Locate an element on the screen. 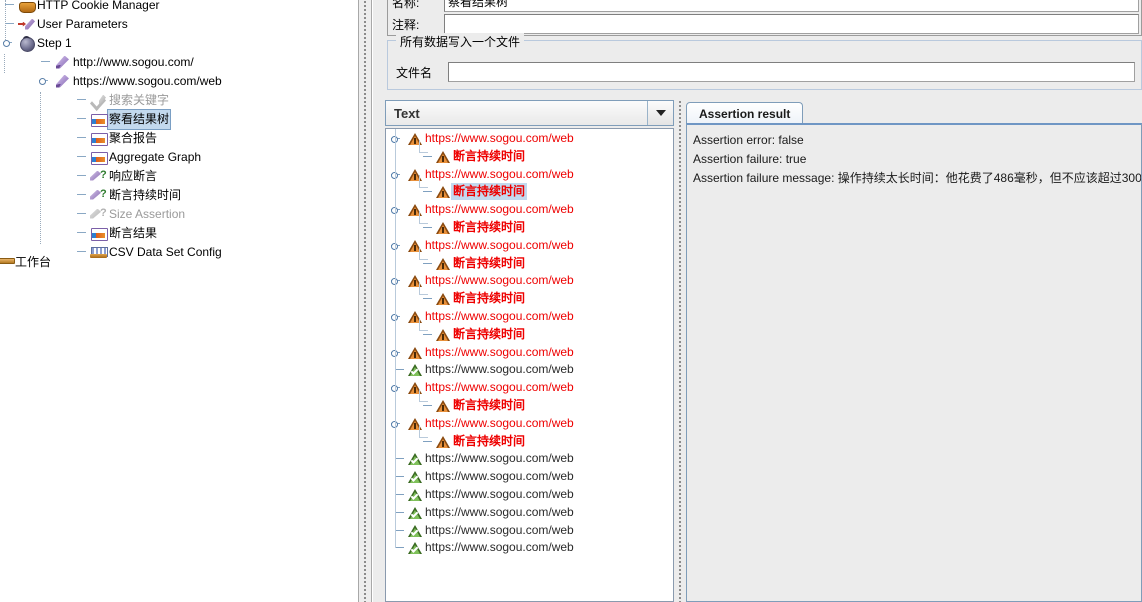 The height and width of the screenshot is (602, 1142). tree-item-label: User Parameters is located at coordinates (82, 24).